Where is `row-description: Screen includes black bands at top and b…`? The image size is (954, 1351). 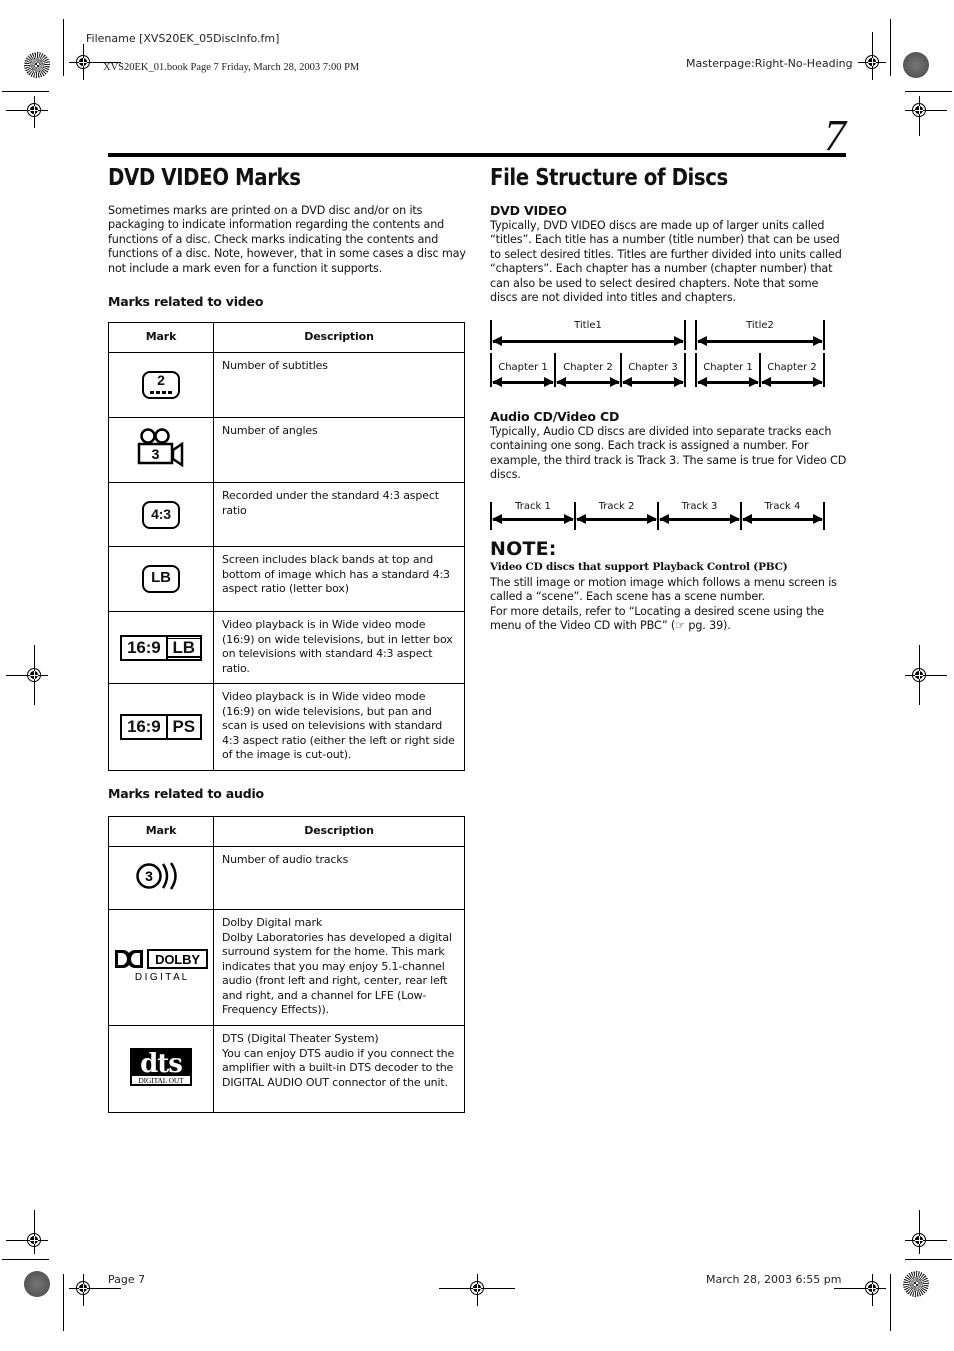
row-description: Screen includes black bands at top and b… is located at coordinates (339, 579).